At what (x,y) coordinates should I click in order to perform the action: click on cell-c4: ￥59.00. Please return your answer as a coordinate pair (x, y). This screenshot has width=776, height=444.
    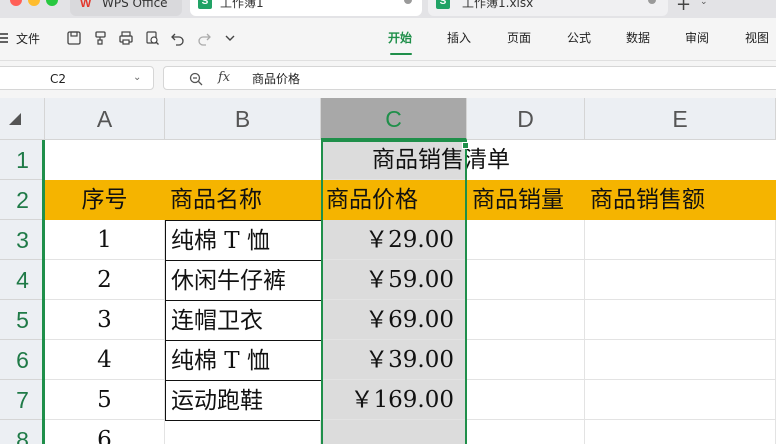
    Looking at the image, I should click on (394, 280).